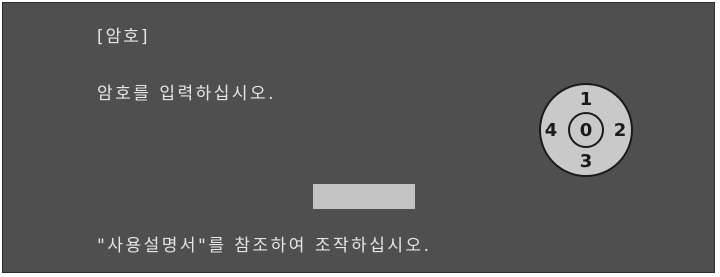 The image size is (720, 277). Describe the element at coordinates (123, 37) in the screenshot. I see `dialog-title: [암호]` at that location.